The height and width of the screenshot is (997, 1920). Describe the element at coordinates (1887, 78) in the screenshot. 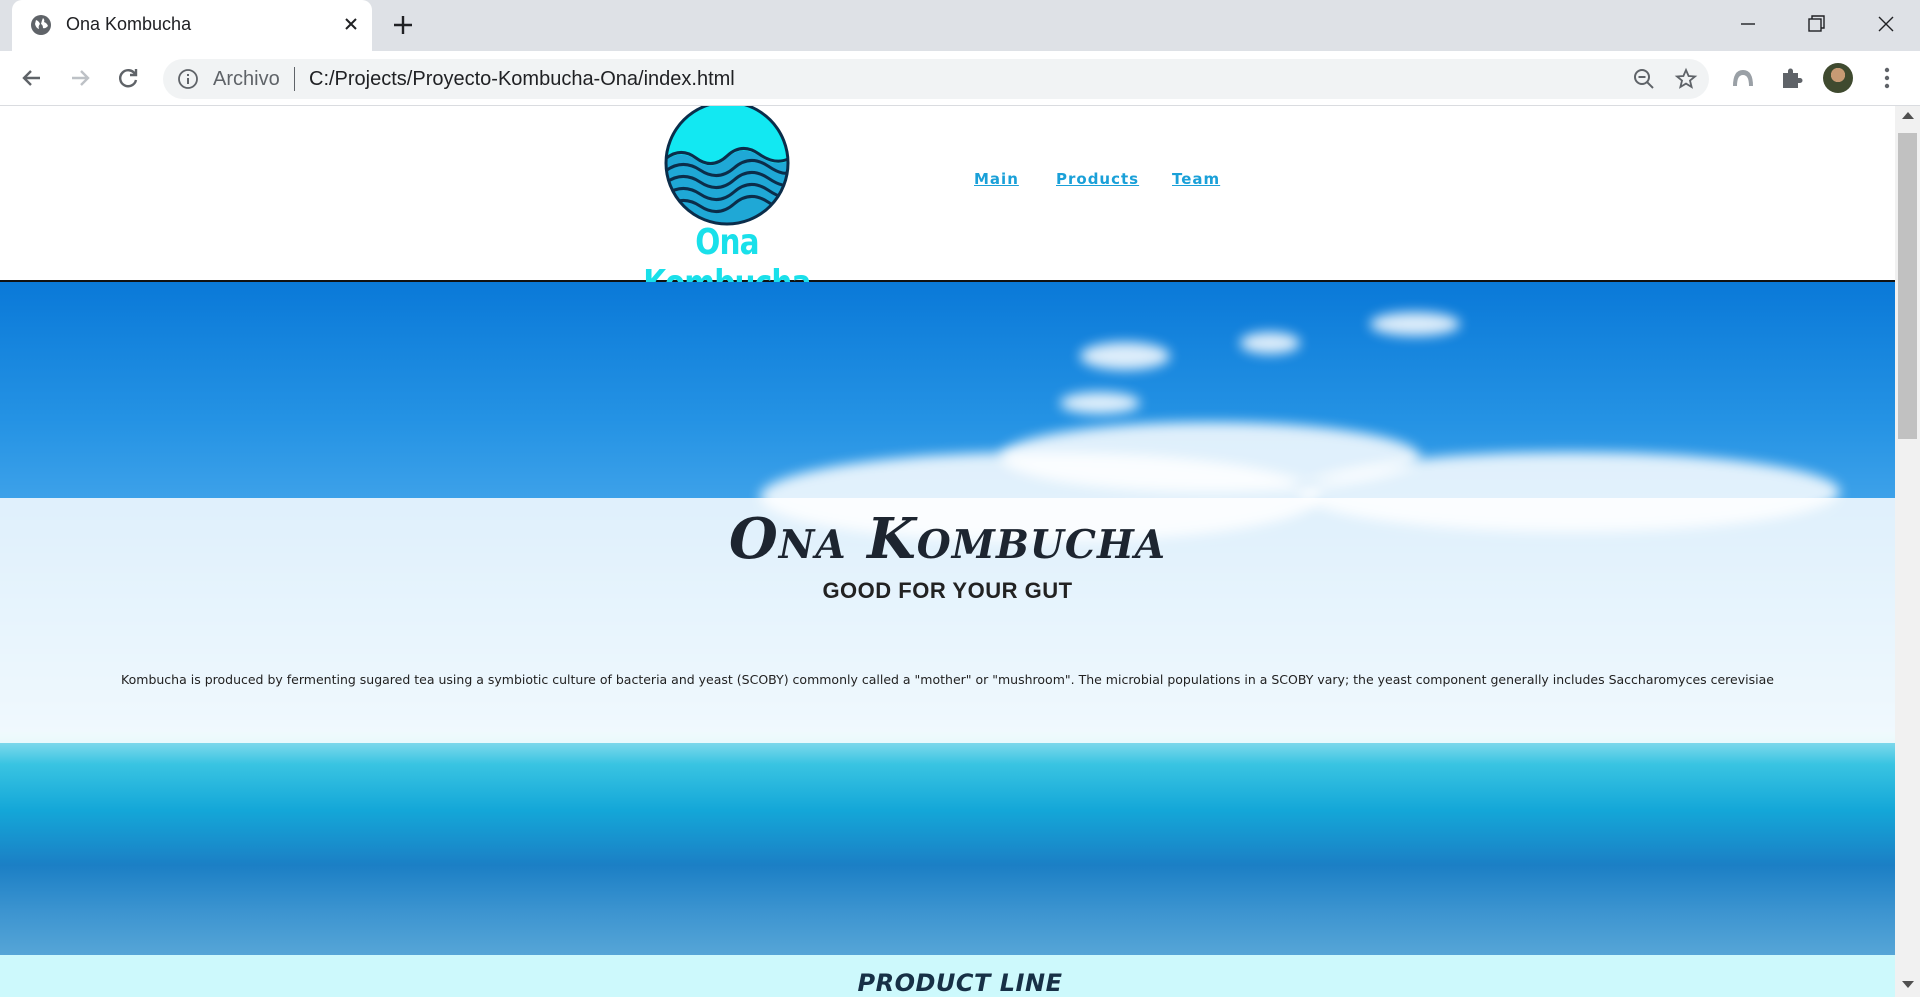

I see `more-icon` at that location.